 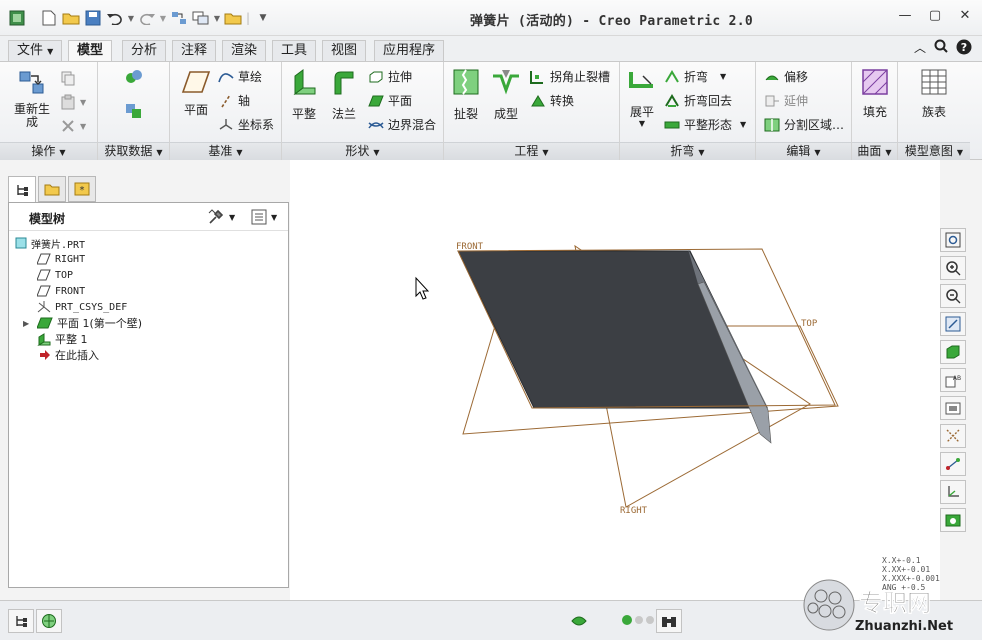 I want to click on tree-item-insert-here: 在此插入, so click(x=150, y=355).